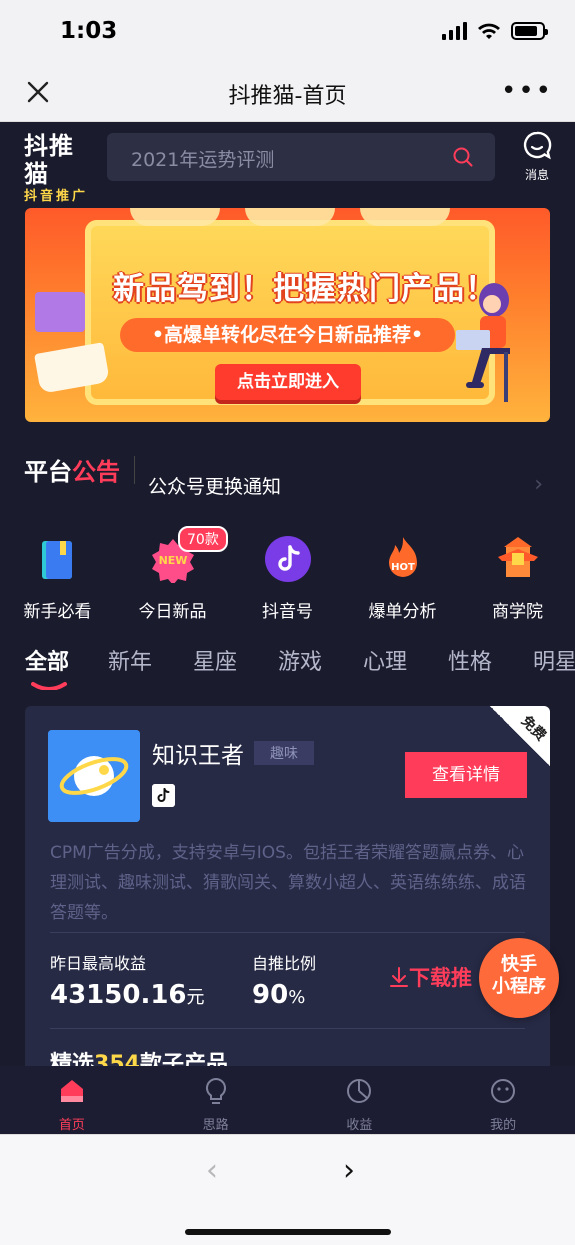 The height and width of the screenshot is (1245, 575). What do you see at coordinates (517, 578) in the screenshot?
I see `quick-entry-business-school: 商学院` at bounding box center [517, 578].